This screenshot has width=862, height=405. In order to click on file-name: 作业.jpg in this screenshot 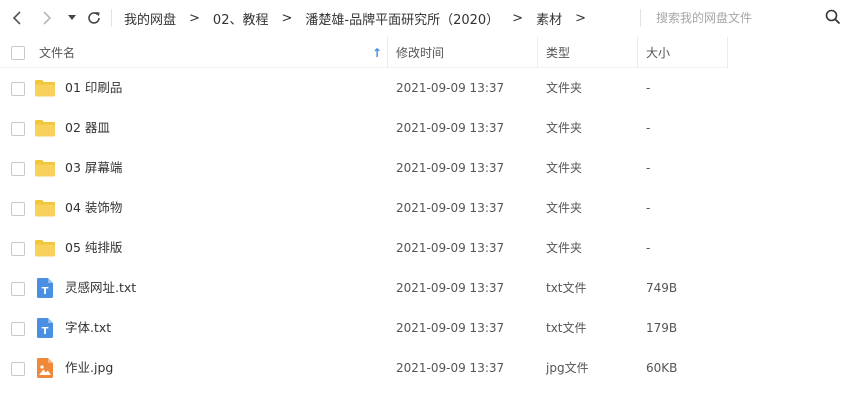, I will do `click(89, 368)`.